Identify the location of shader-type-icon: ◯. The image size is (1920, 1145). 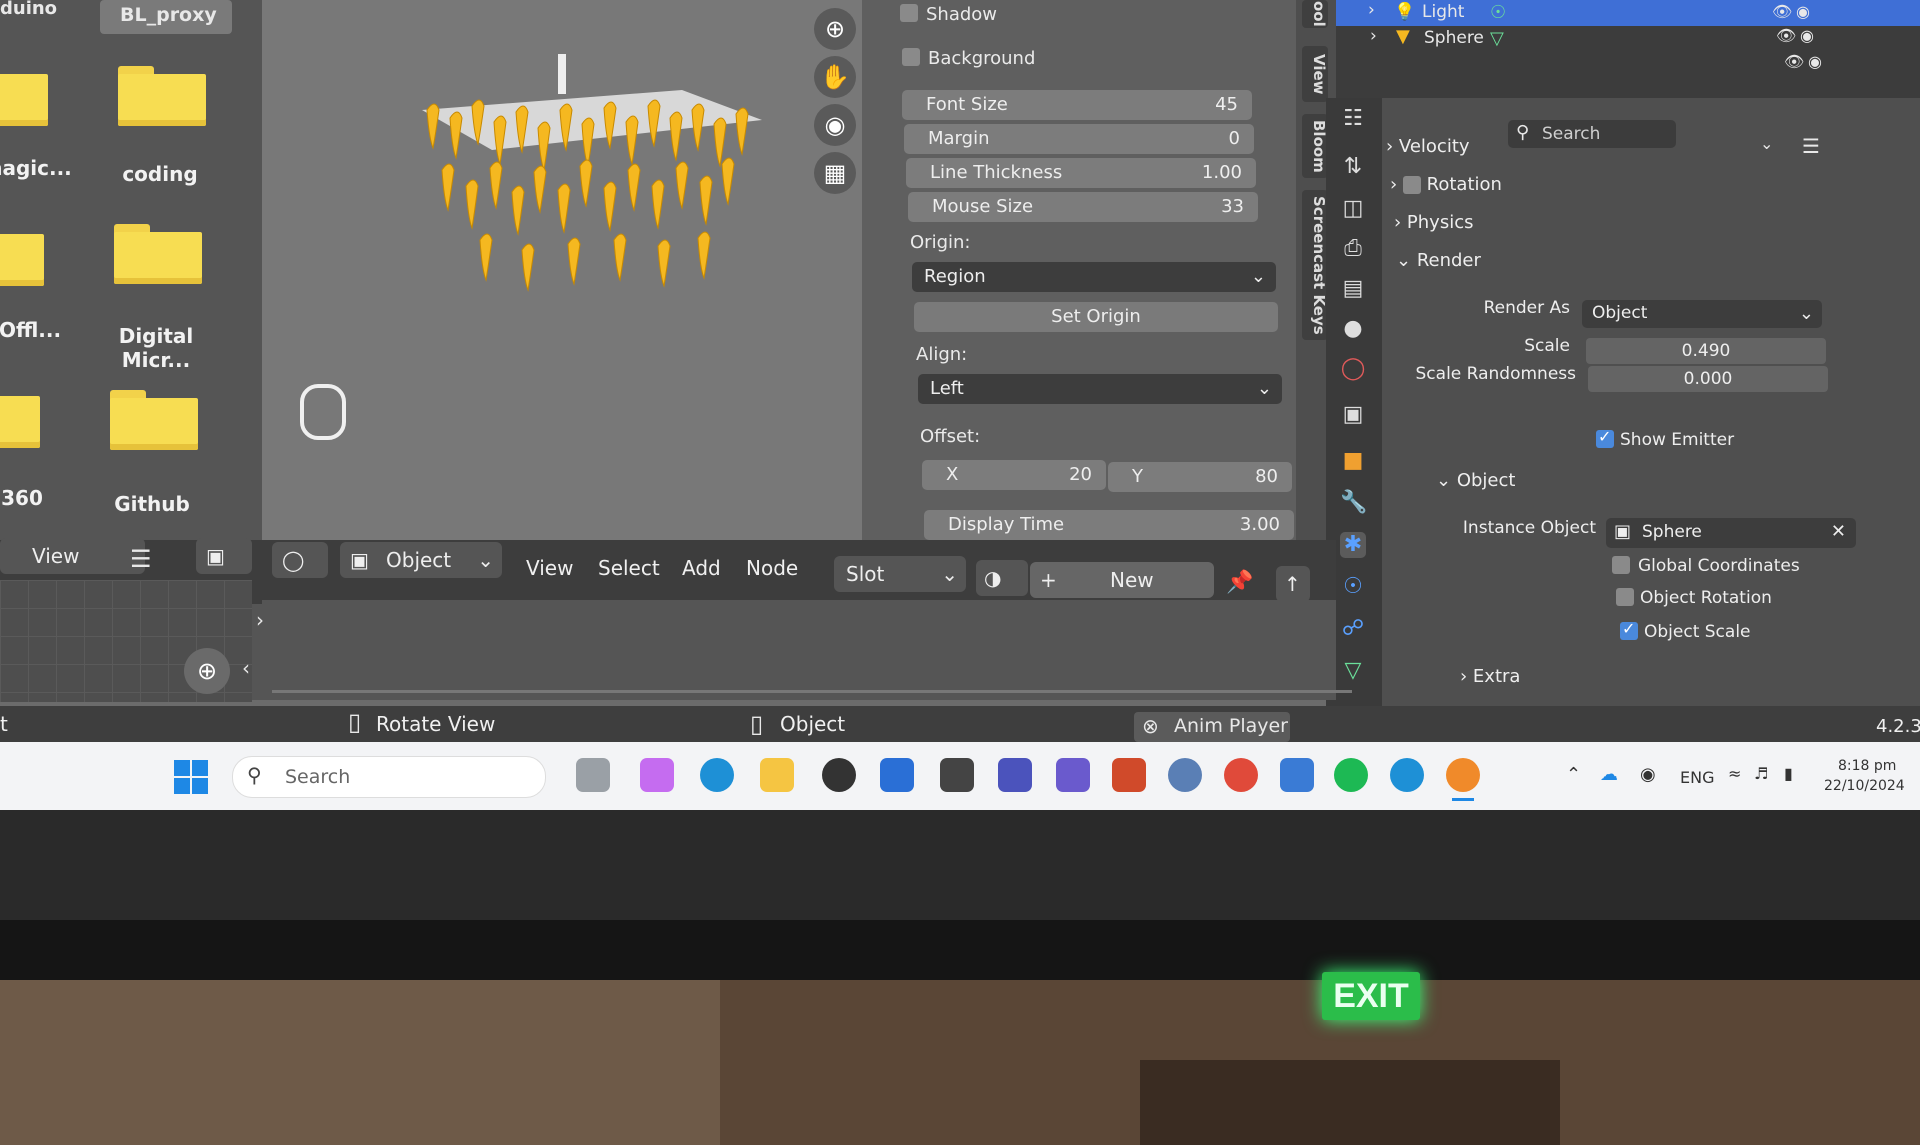
(300, 560).